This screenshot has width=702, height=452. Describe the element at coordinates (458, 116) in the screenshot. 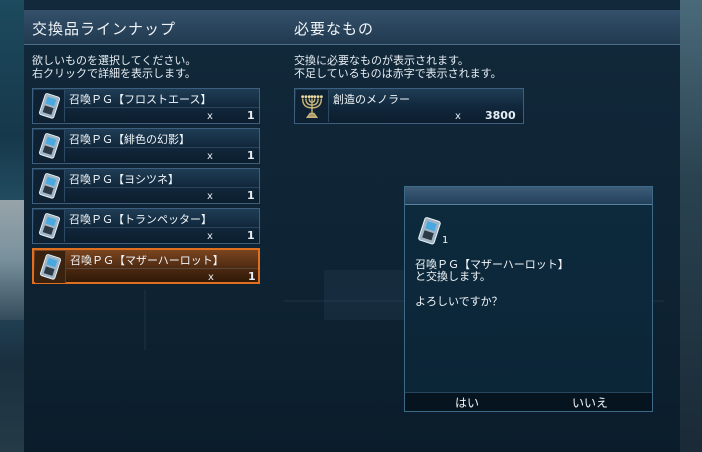

I see `required-item-multiplier: x` at that location.